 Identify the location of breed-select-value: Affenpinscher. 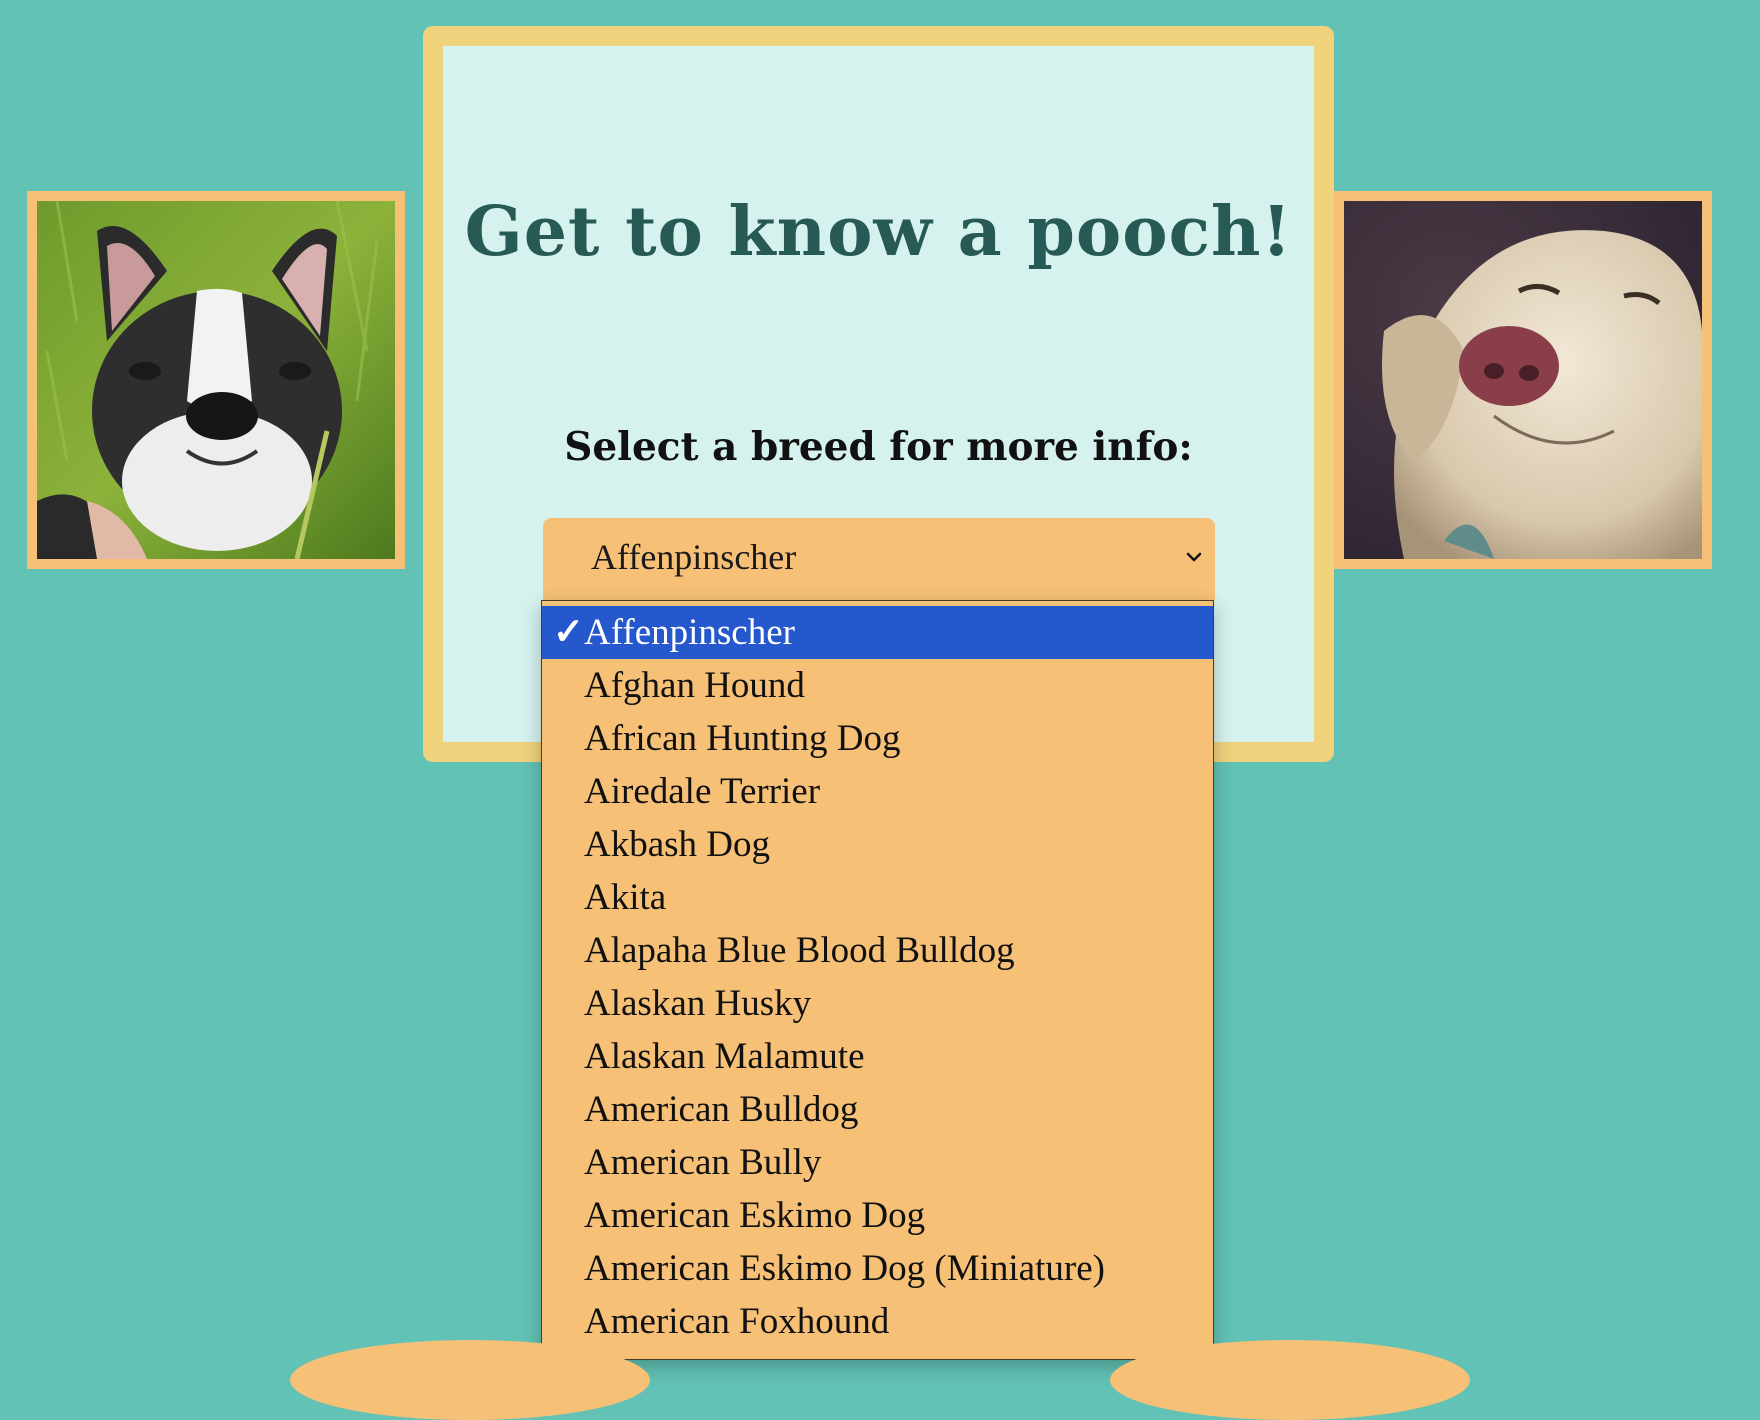
(694, 557).